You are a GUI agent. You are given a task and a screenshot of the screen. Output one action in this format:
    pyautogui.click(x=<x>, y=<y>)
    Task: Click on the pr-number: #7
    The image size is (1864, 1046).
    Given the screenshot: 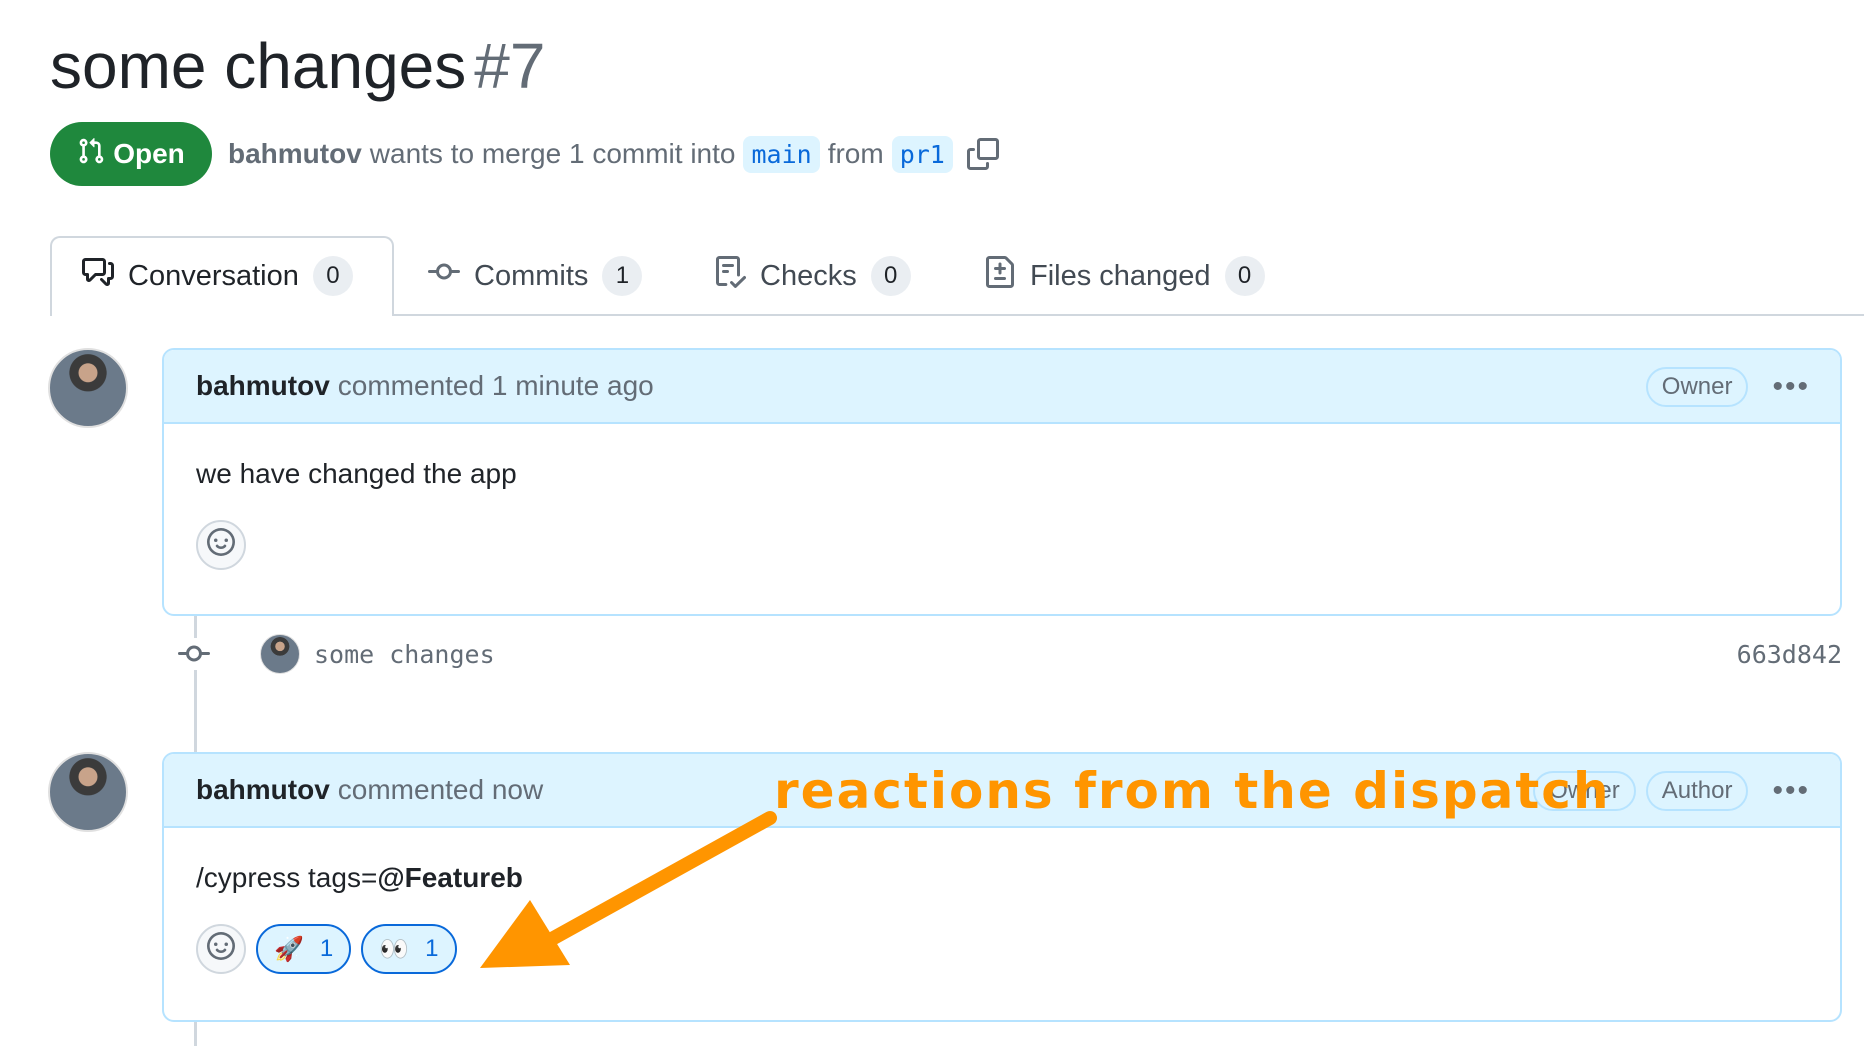 What is the action you would take?
    pyautogui.click(x=510, y=66)
    